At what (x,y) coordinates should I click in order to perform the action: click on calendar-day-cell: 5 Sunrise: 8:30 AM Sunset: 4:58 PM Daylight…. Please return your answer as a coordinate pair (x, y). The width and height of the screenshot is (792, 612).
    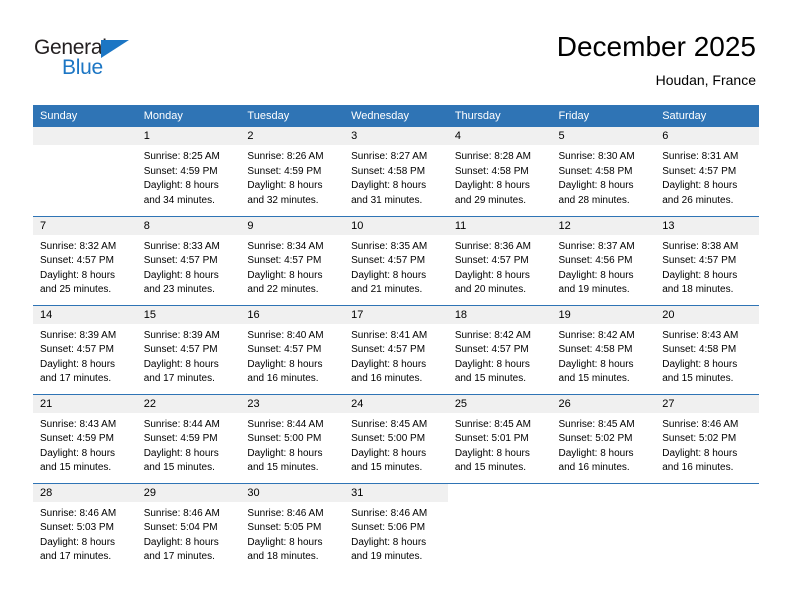
    Looking at the image, I should click on (603, 171).